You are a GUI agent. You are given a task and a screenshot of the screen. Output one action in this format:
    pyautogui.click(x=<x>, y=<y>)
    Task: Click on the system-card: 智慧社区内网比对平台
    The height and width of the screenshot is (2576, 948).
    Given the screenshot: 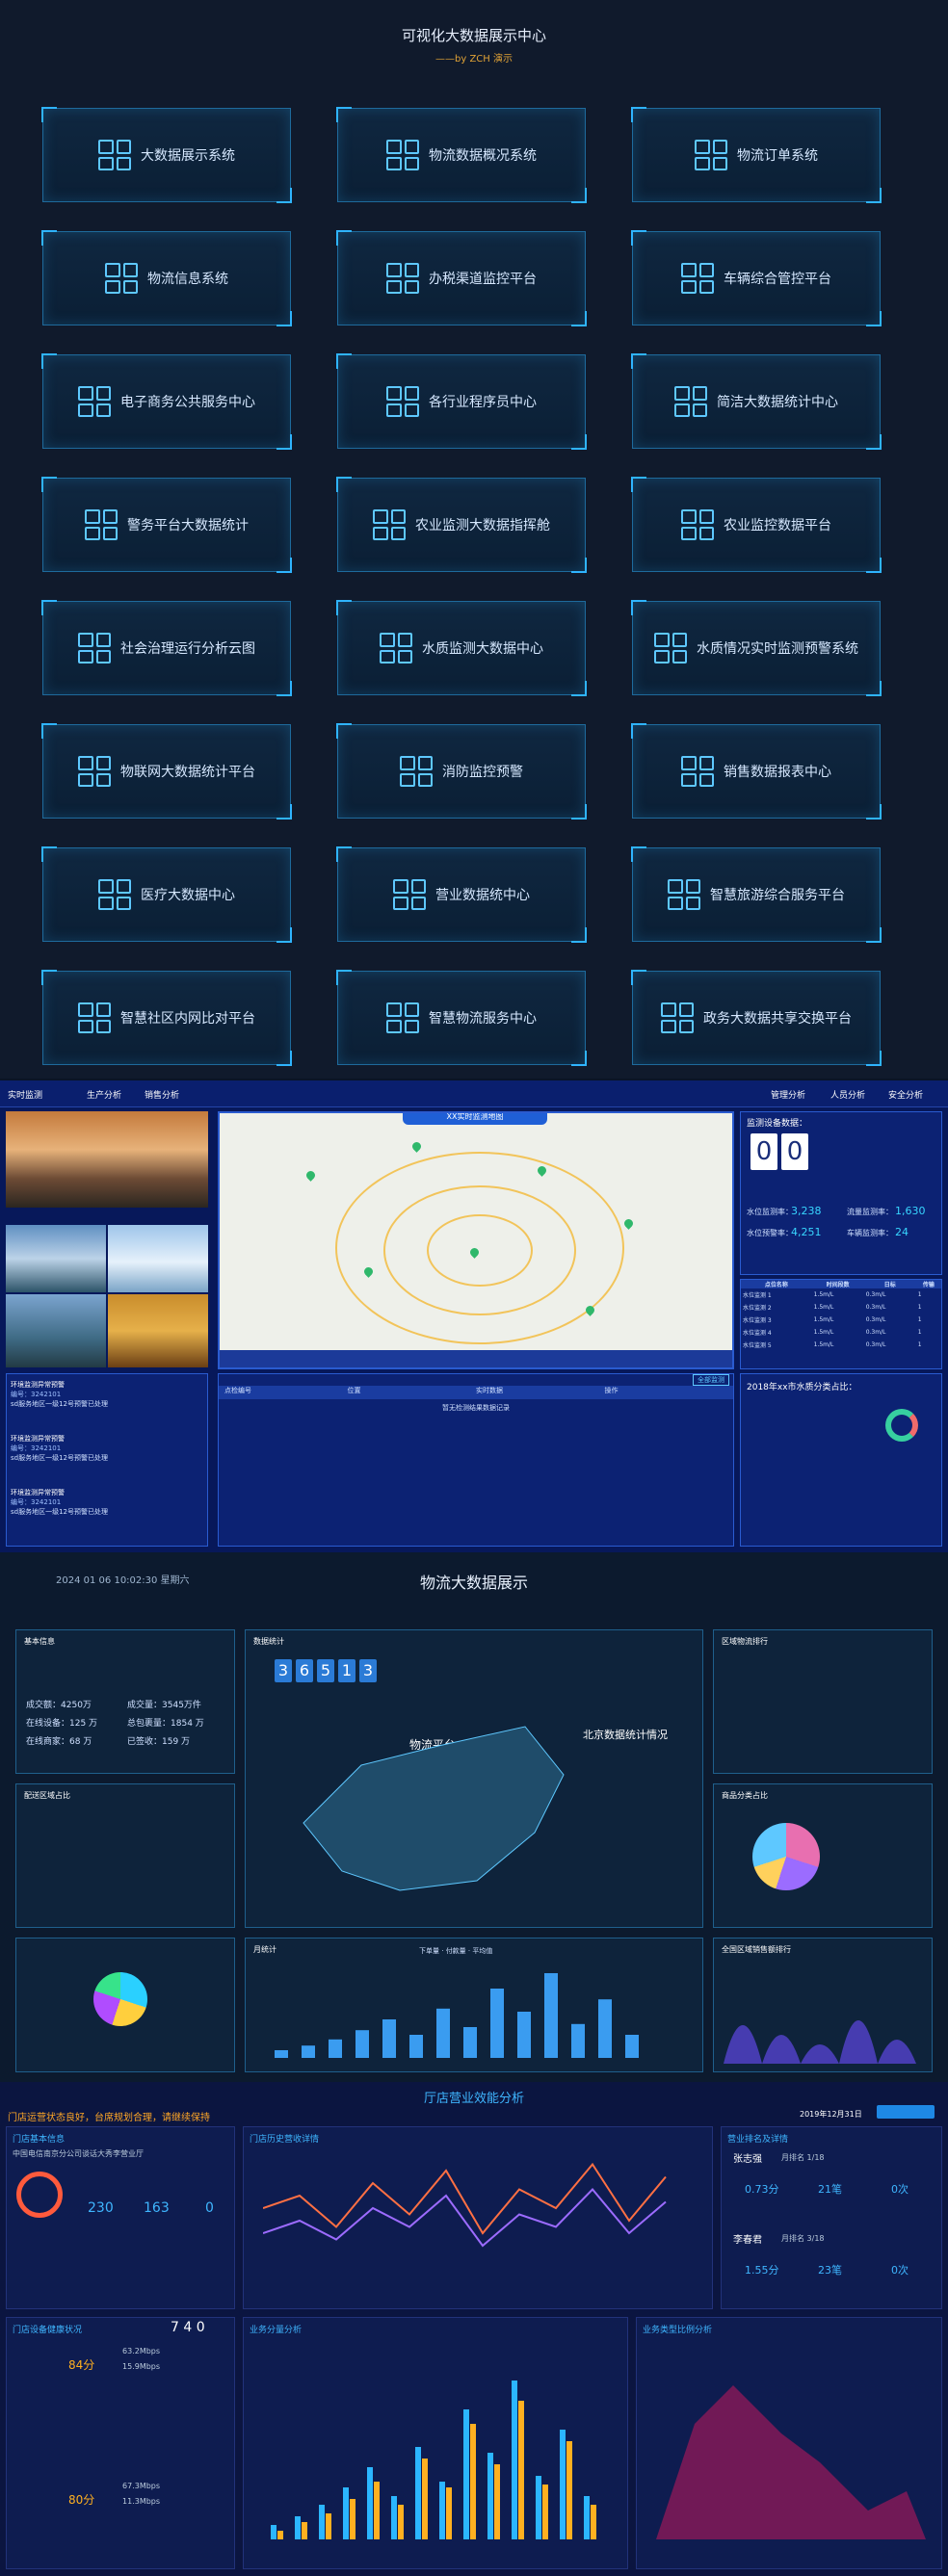 What is the action you would take?
    pyautogui.click(x=166, y=1018)
    